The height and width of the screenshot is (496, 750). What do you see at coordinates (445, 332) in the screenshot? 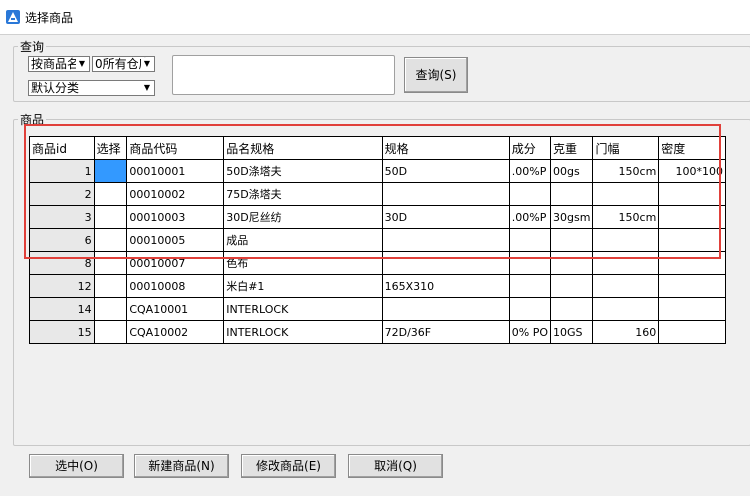
I see `cell-spec: 72D/36F` at bounding box center [445, 332].